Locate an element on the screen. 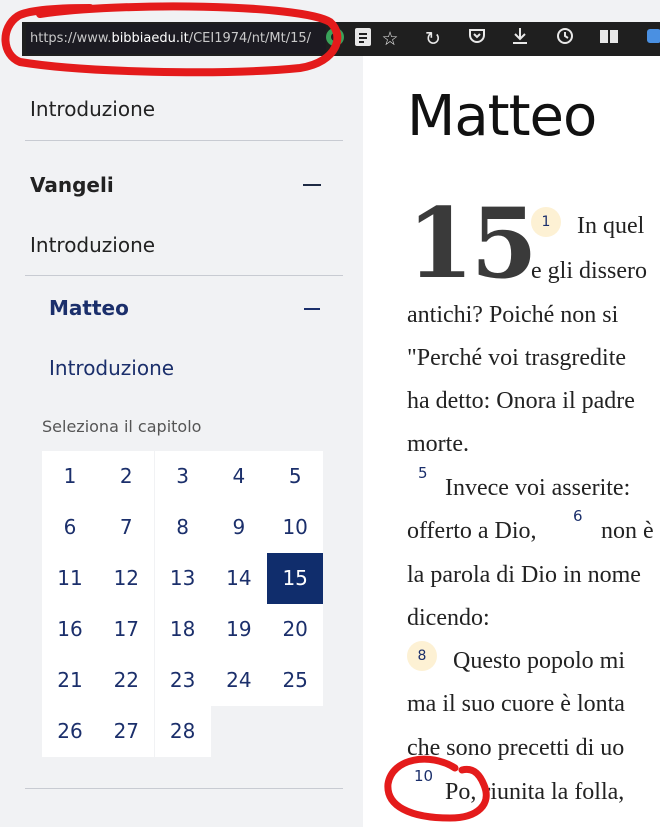  book-title: Matteo is located at coordinates (502, 116).